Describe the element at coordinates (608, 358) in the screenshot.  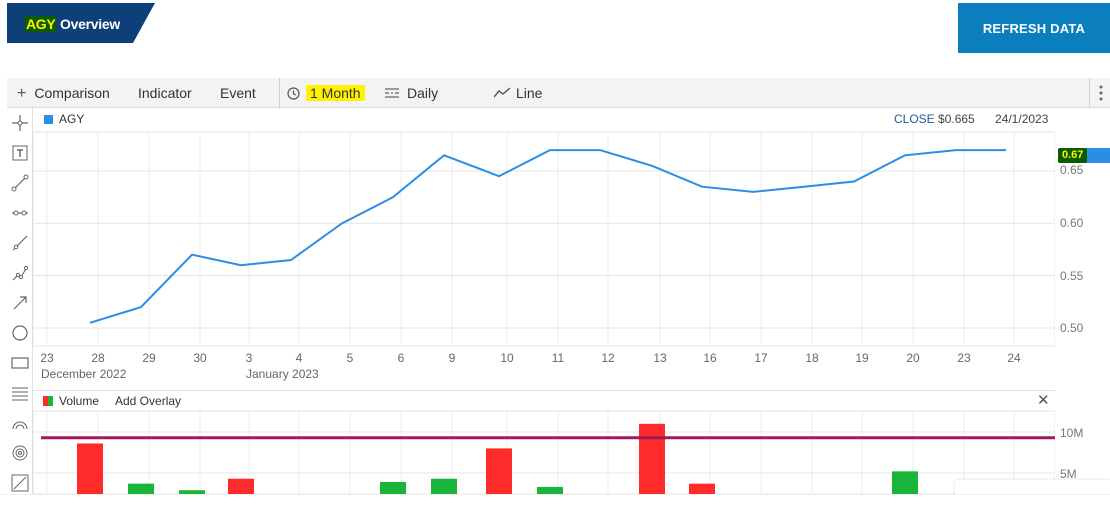
I see `x-tick-label: 12` at that location.